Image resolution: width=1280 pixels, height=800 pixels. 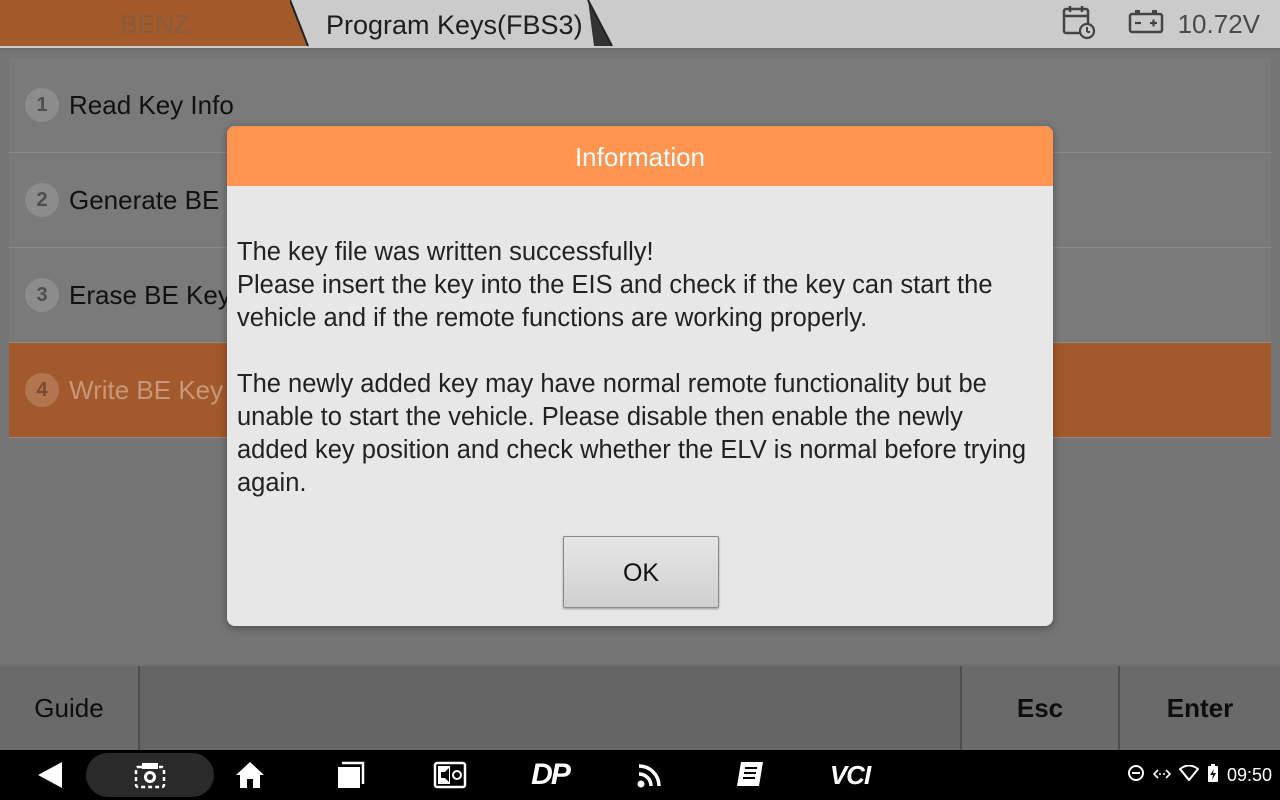 I want to click on brand-tab-label: BENZ, so click(x=155, y=24).